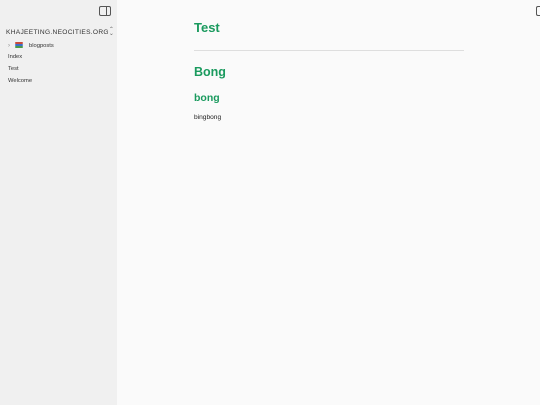  I want to click on tree-file-index: Index, so click(58, 57).